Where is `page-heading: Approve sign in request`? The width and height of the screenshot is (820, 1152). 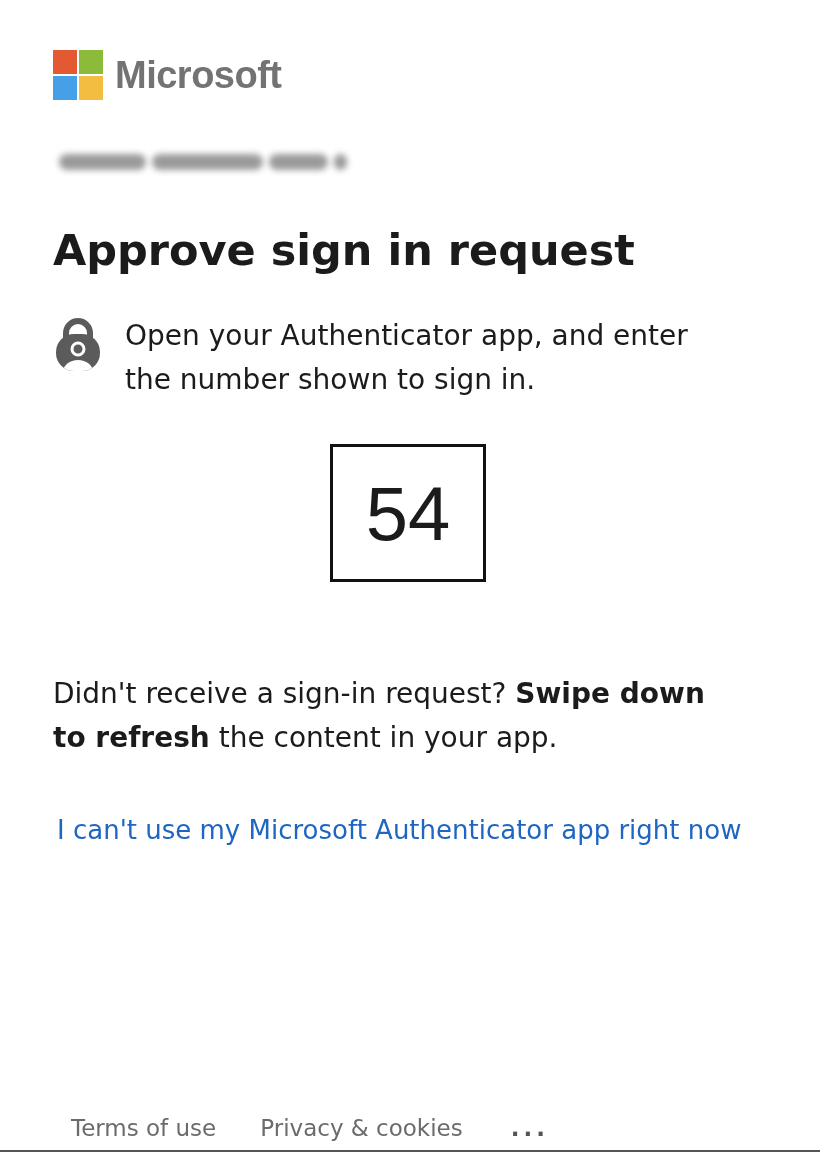 page-heading: Approve sign in request is located at coordinates (344, 250).